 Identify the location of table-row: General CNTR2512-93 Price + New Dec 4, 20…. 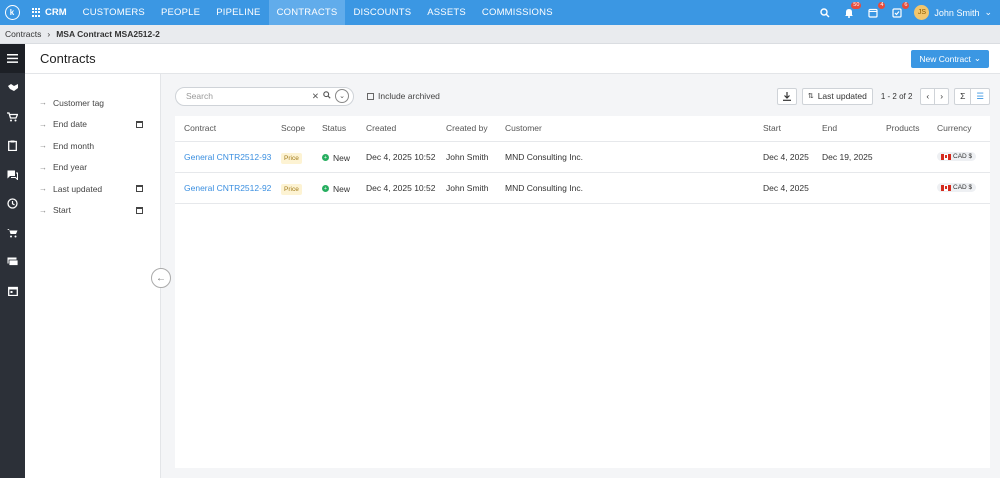
(582, 157).